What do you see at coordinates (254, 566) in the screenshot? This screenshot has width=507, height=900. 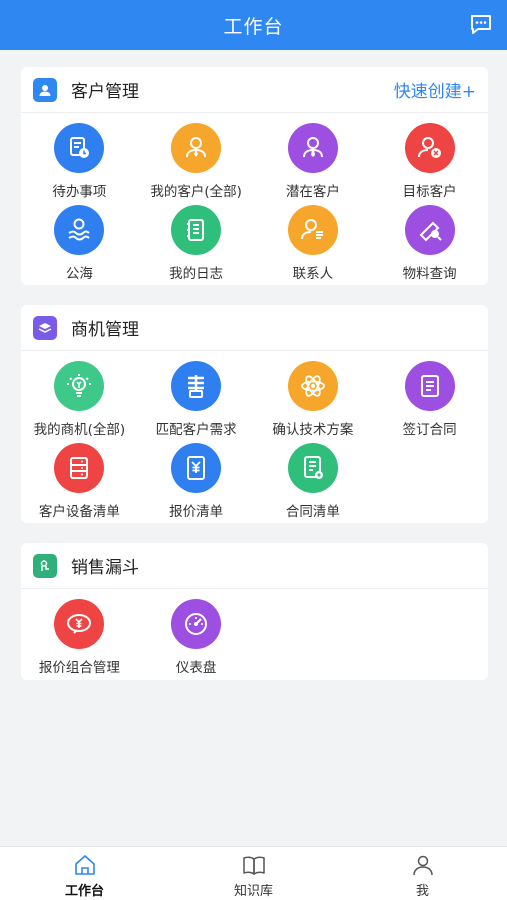 I see `card-header: 销售漏斗` at bounding box center [254, 566].